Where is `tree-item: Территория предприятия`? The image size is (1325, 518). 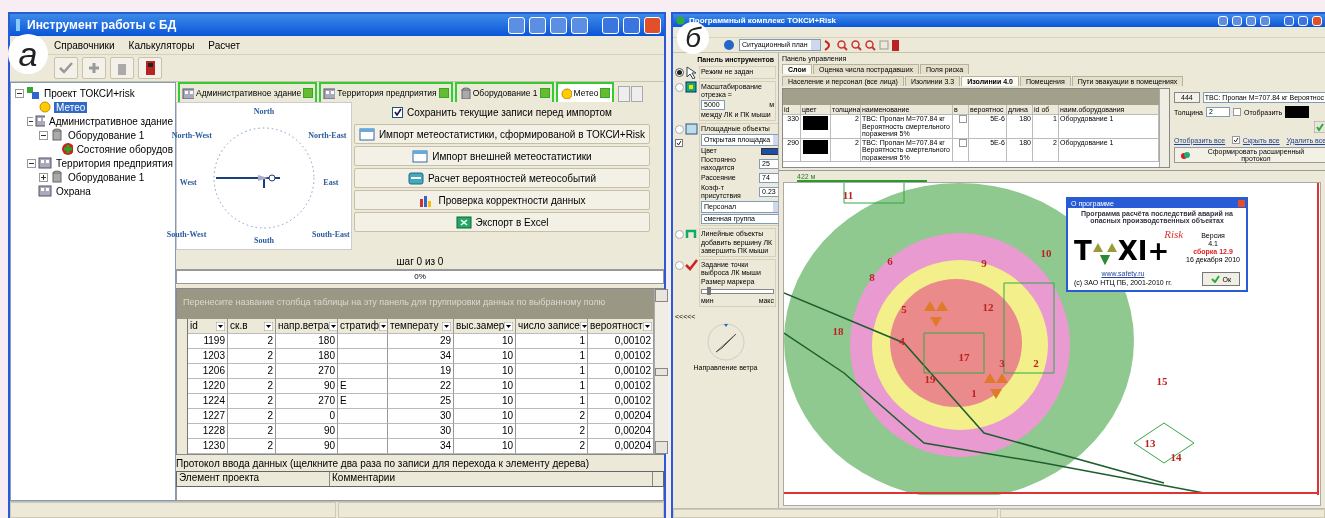
tree-item: Территория предприятия is located at coordinates (114, 163).